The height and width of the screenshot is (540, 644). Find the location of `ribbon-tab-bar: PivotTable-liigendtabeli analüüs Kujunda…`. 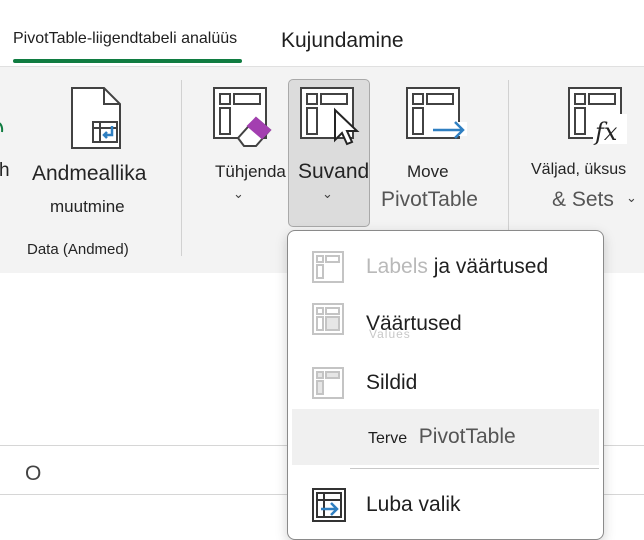

ribbon-tab-bar: PivotTable-liigendtabeli analüüs Kujunda… is located at coordinates (322, 33).